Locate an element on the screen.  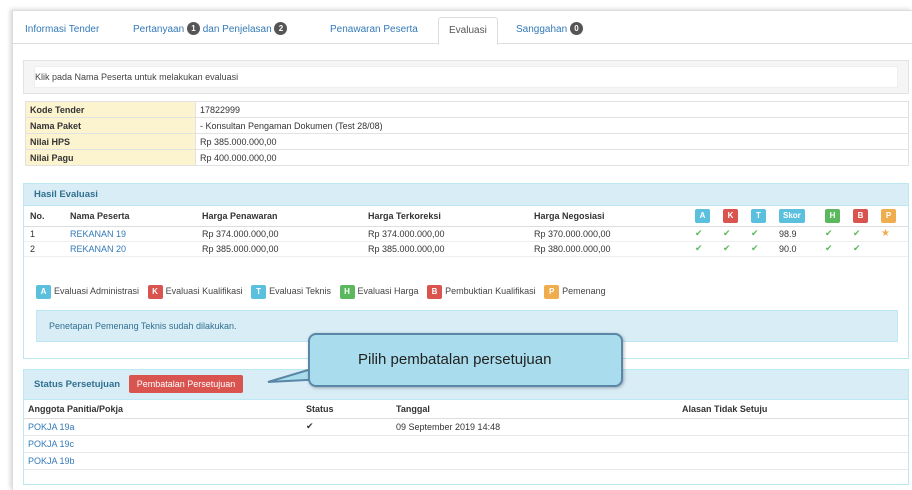
legend-item: K Evaluasi Kualifikasi is located at coordinates (195, 292).